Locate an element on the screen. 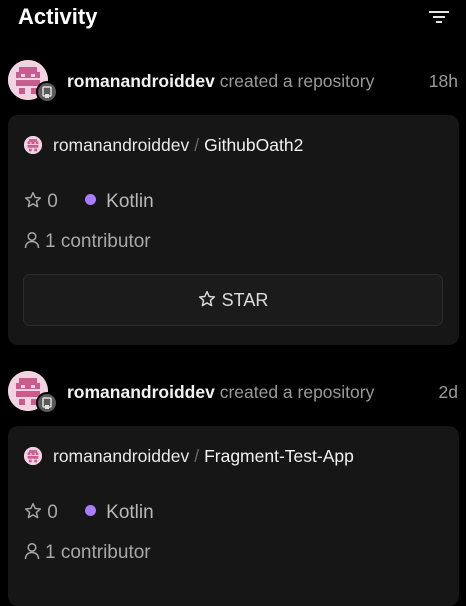  page-title: Activity is located at coordinates (58, 16).